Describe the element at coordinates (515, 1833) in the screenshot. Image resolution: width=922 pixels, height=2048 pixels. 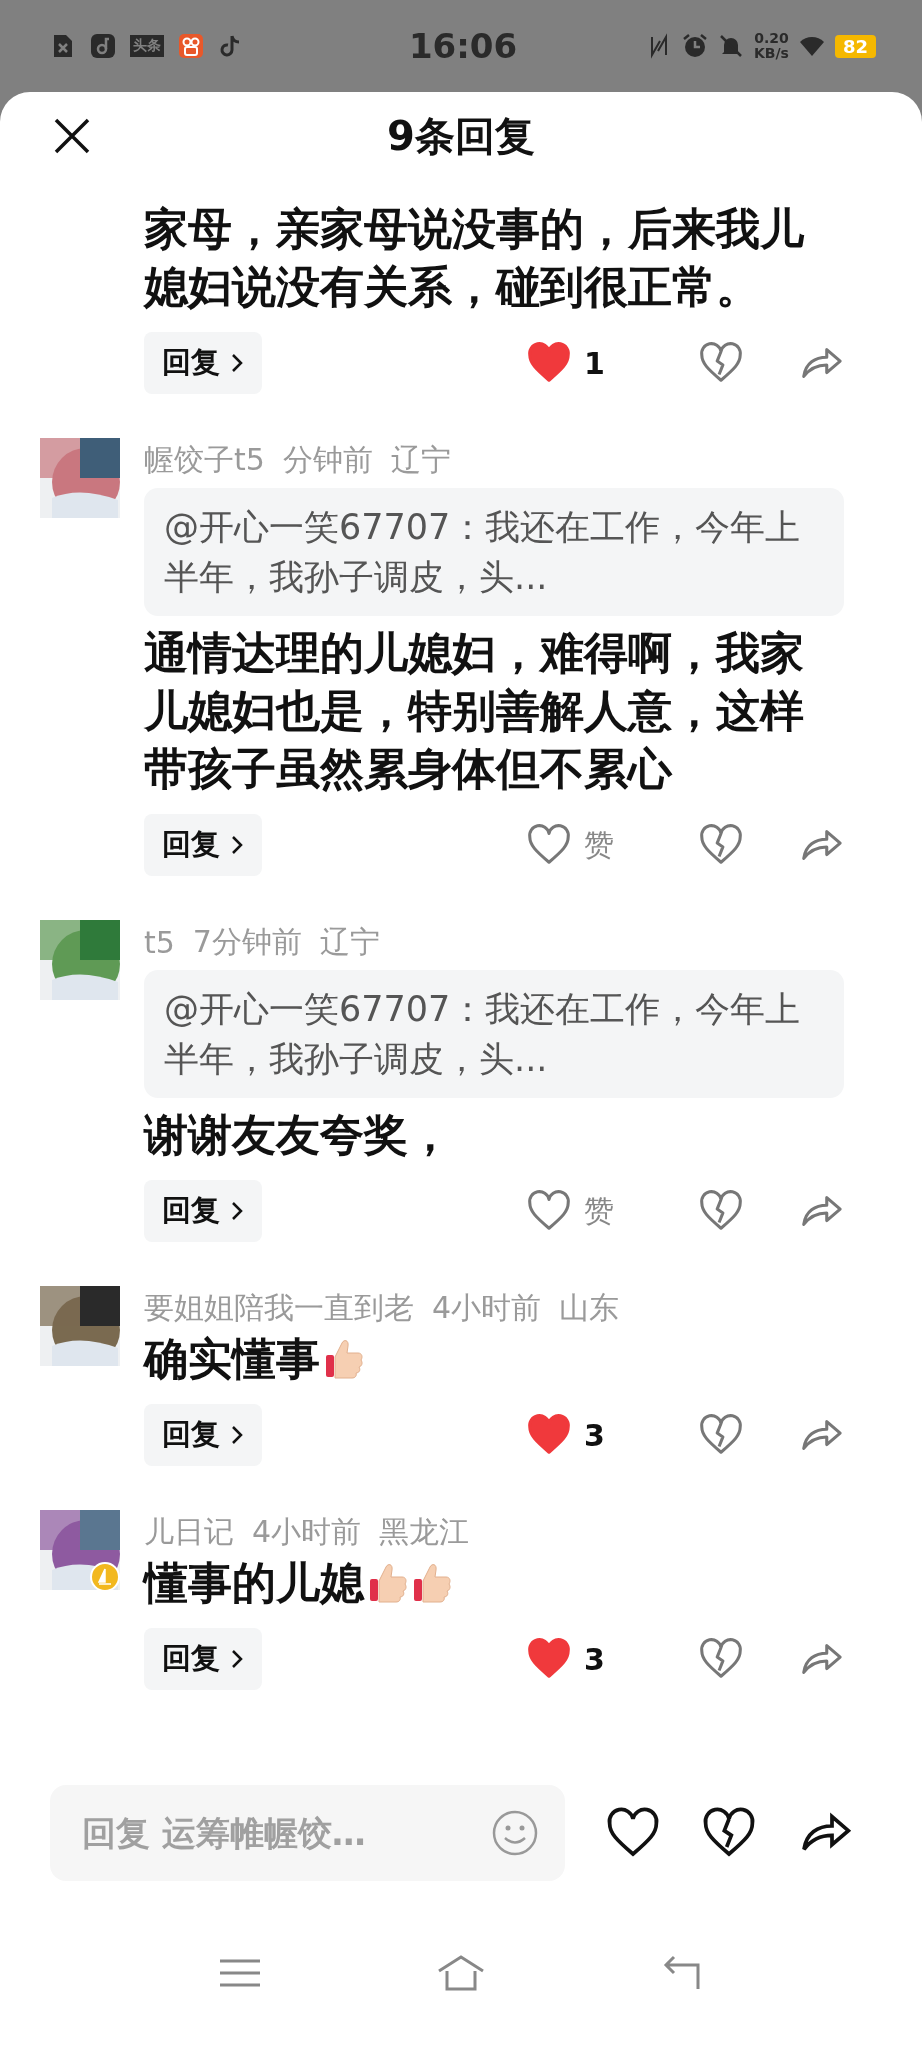
I see `emoji-icon` at that location.